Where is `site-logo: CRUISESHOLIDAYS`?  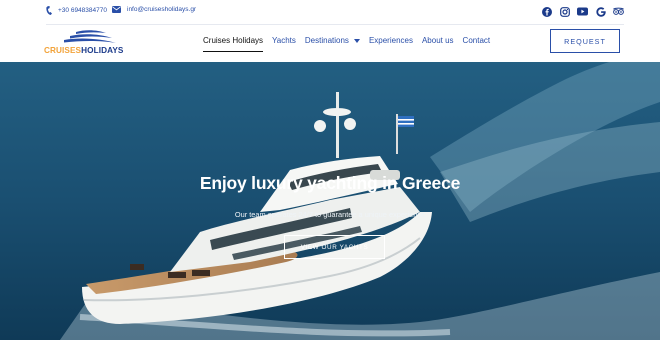
site-logo: CRUISESHOLIDAYS is located at coordinates (86, 43).